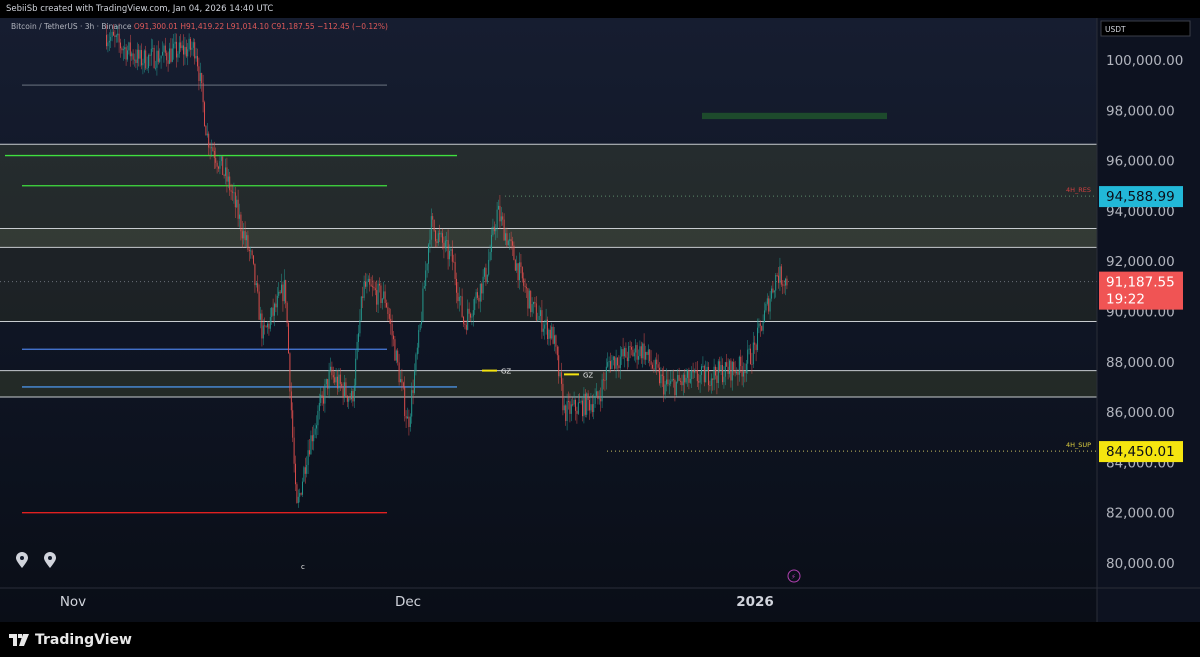  Describe the element at coordinates (408, 602) in the screenshot. I see `time-tick: Dec` at that location.